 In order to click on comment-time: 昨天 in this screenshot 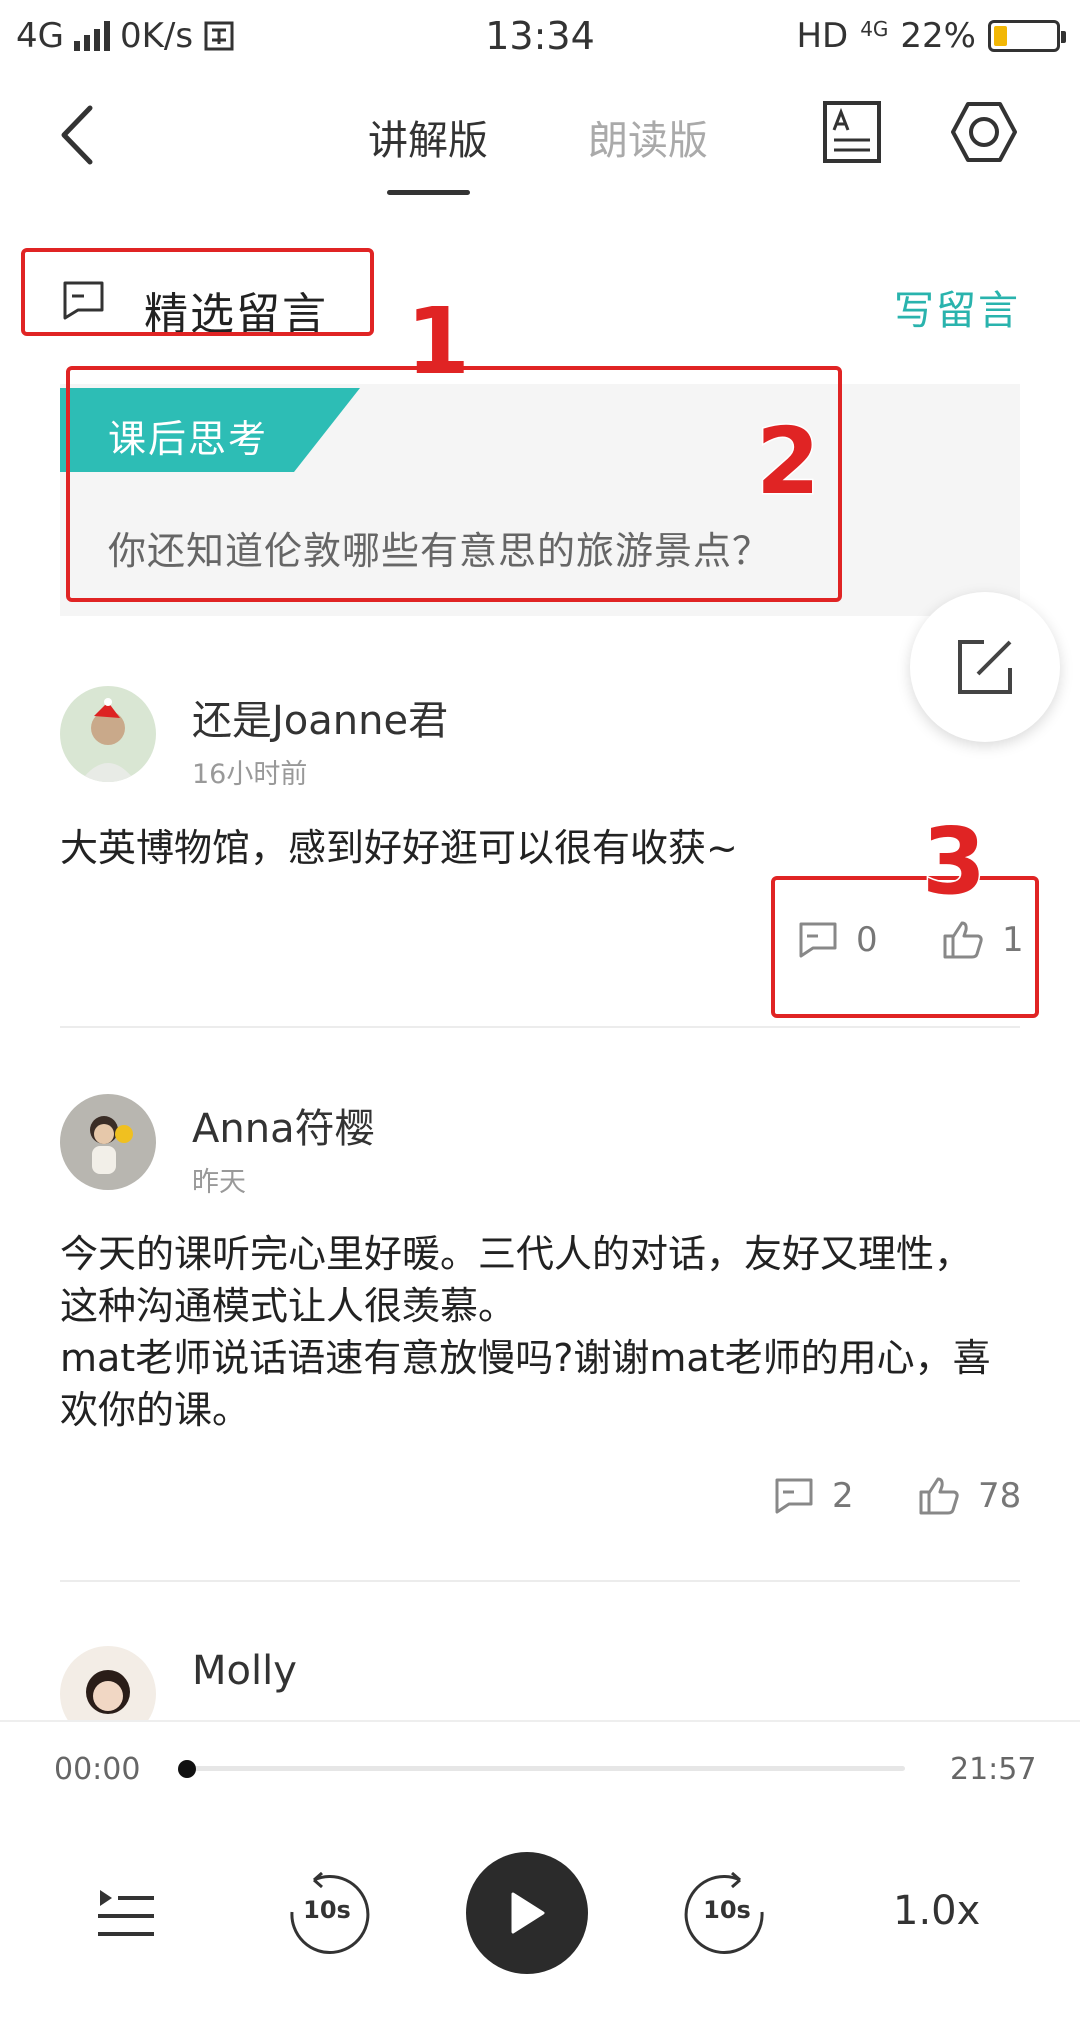, I will do `click(219, 1182)`.